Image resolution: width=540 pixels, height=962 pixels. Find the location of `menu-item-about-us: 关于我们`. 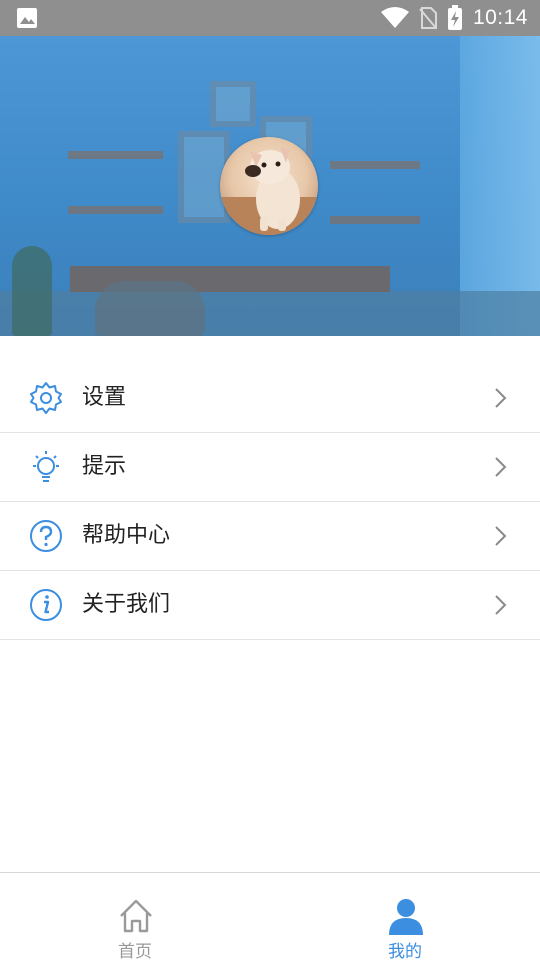

menu-item-about-us: 关于我们 is located at coordinates (270, 605).